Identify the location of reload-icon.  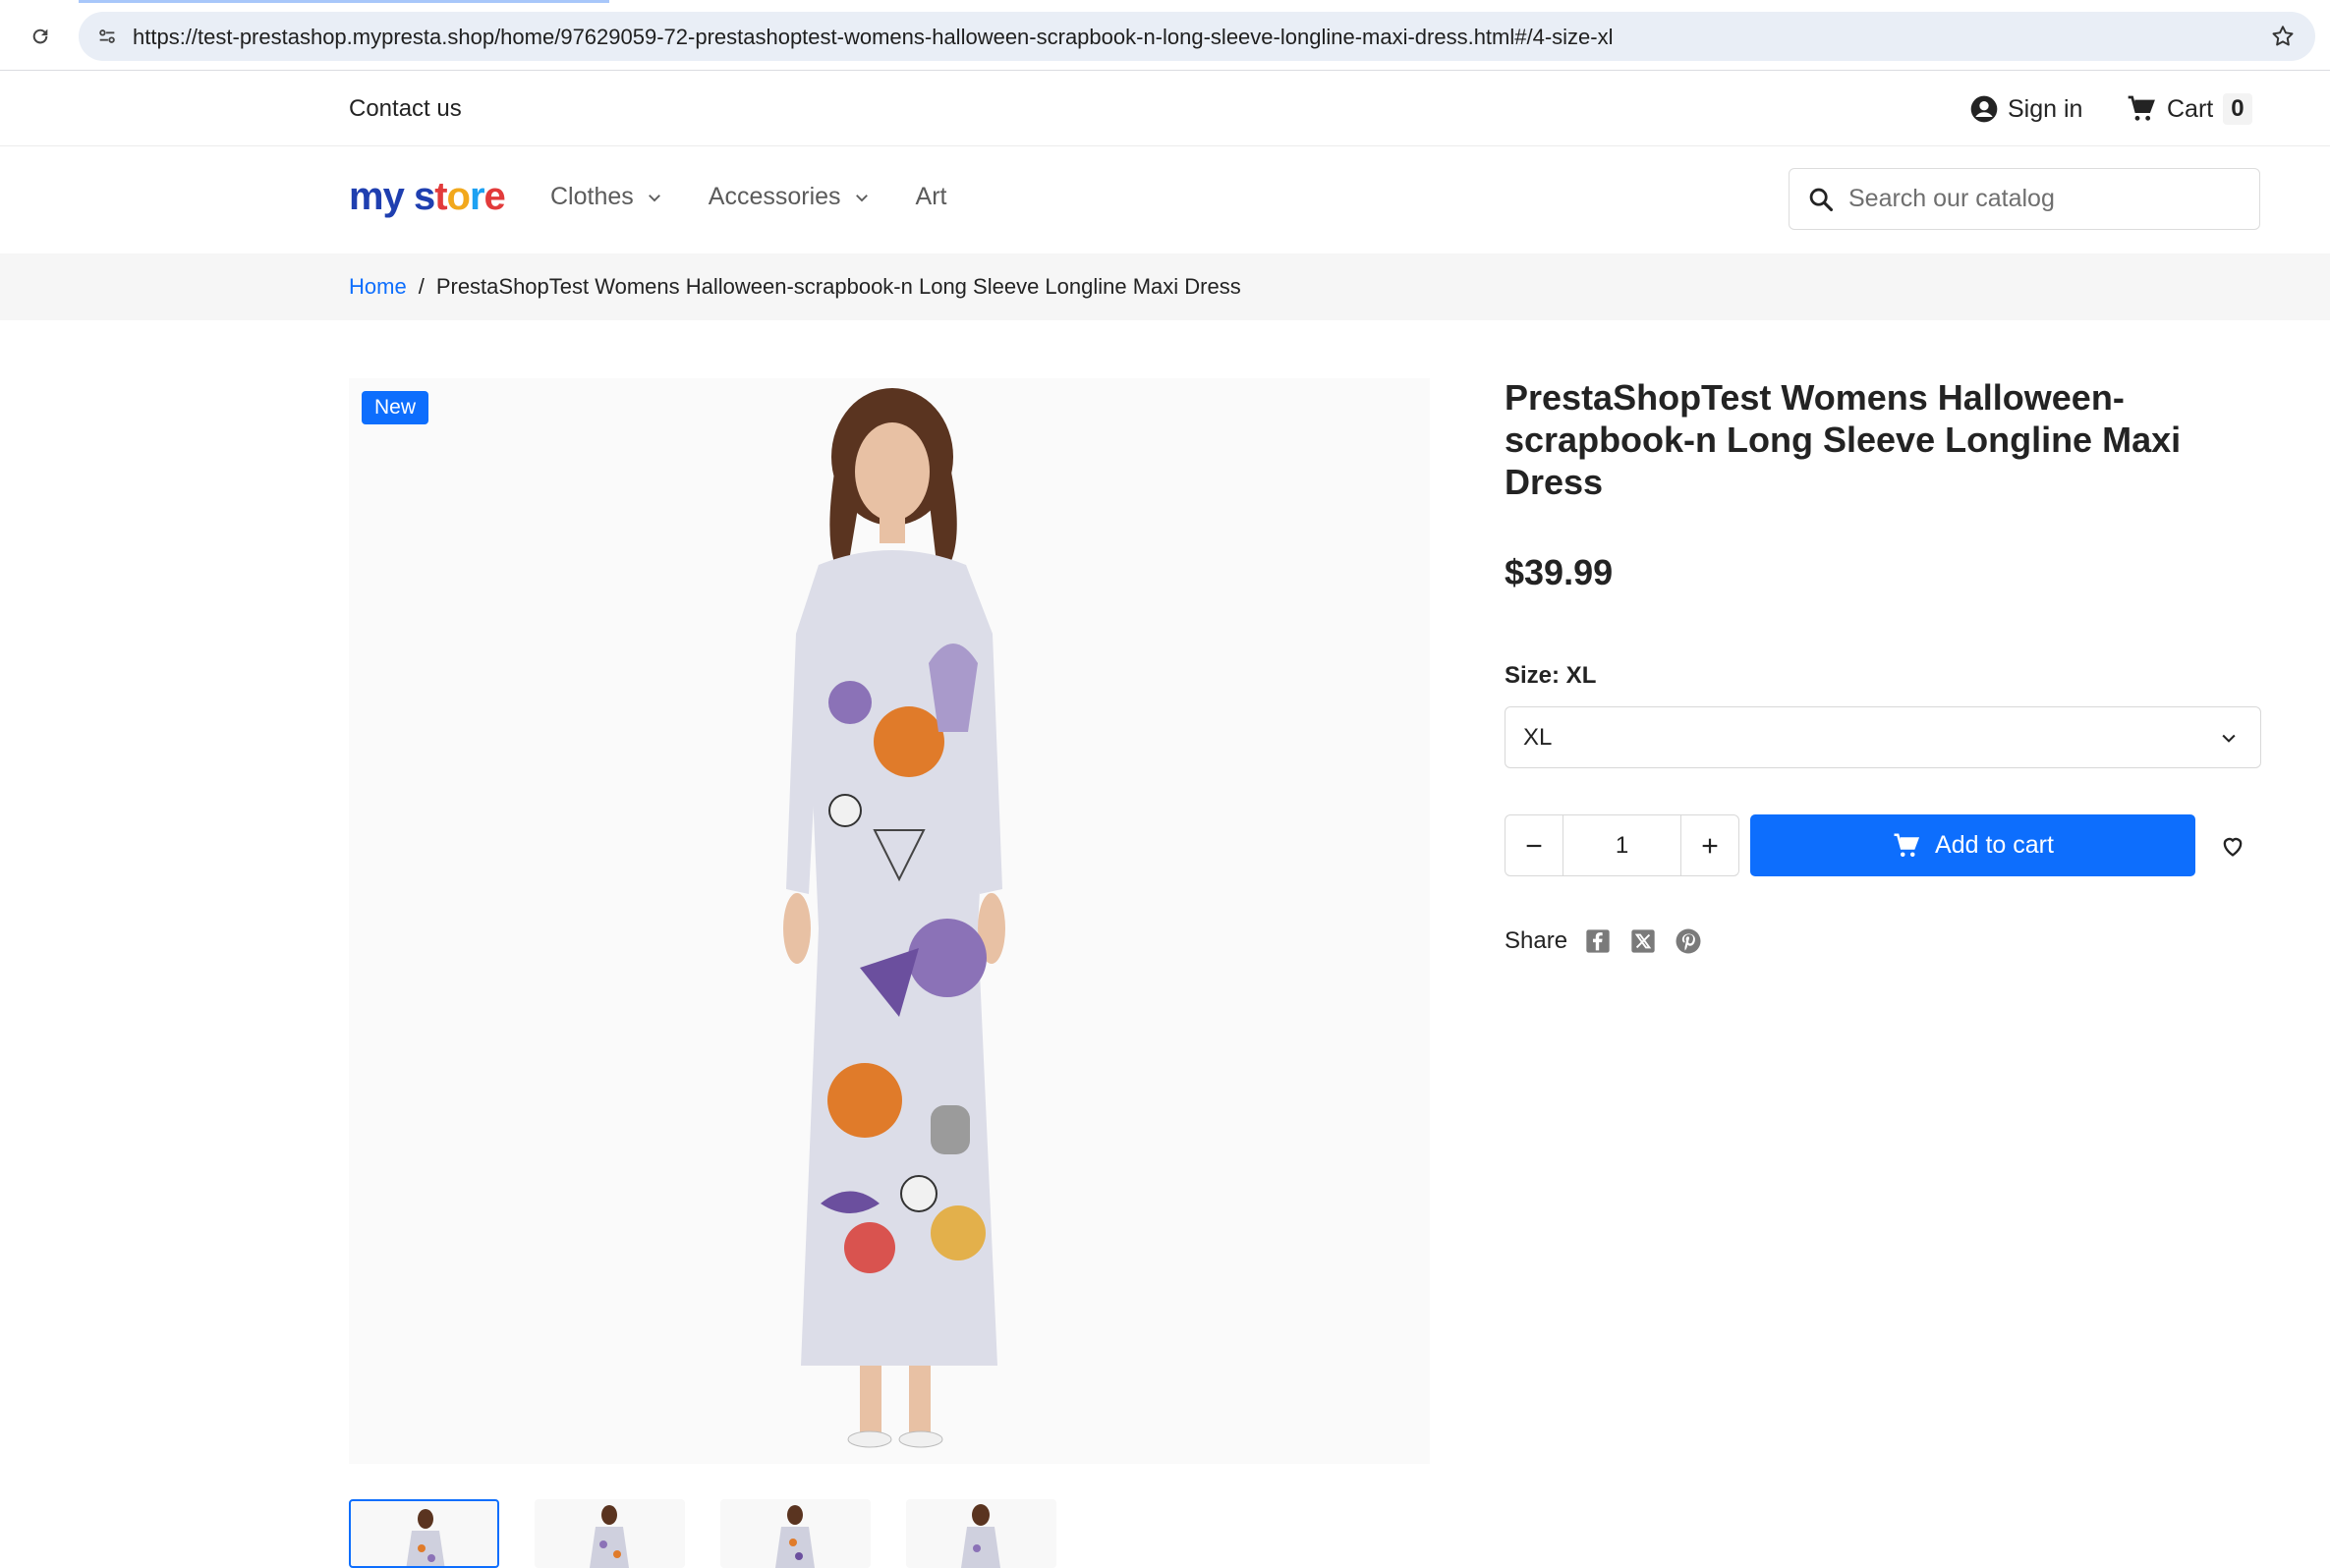
(40, 36).